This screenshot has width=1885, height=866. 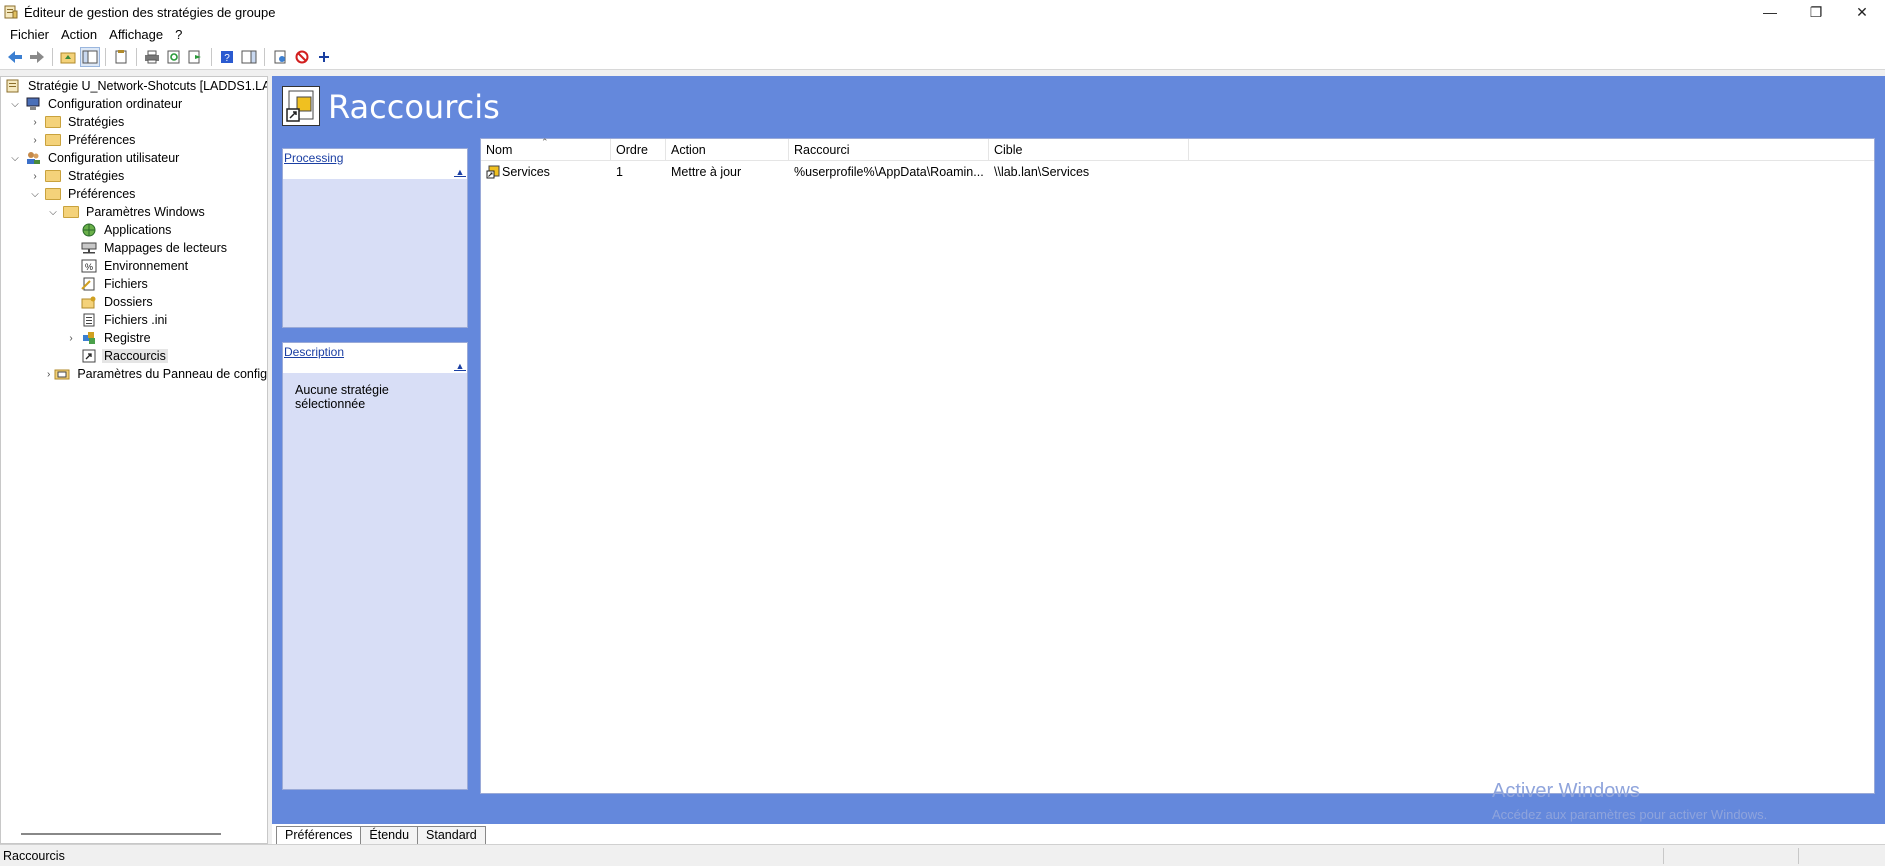 What do you see at coordinates (172, 374) in the screenshot?
I see `tree-label: Paramètres du Panneau de configuration` at bounding box center [172, 374].